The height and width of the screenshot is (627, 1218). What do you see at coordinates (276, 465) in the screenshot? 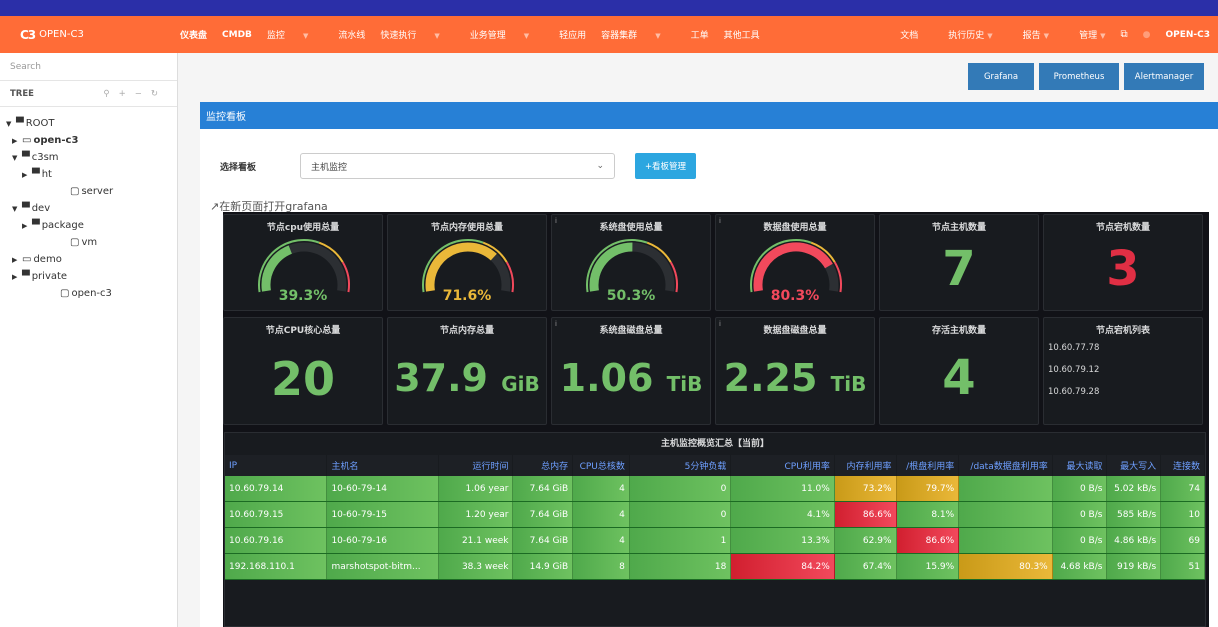
I see `column-header: IP` at bounding box center [276, 465].